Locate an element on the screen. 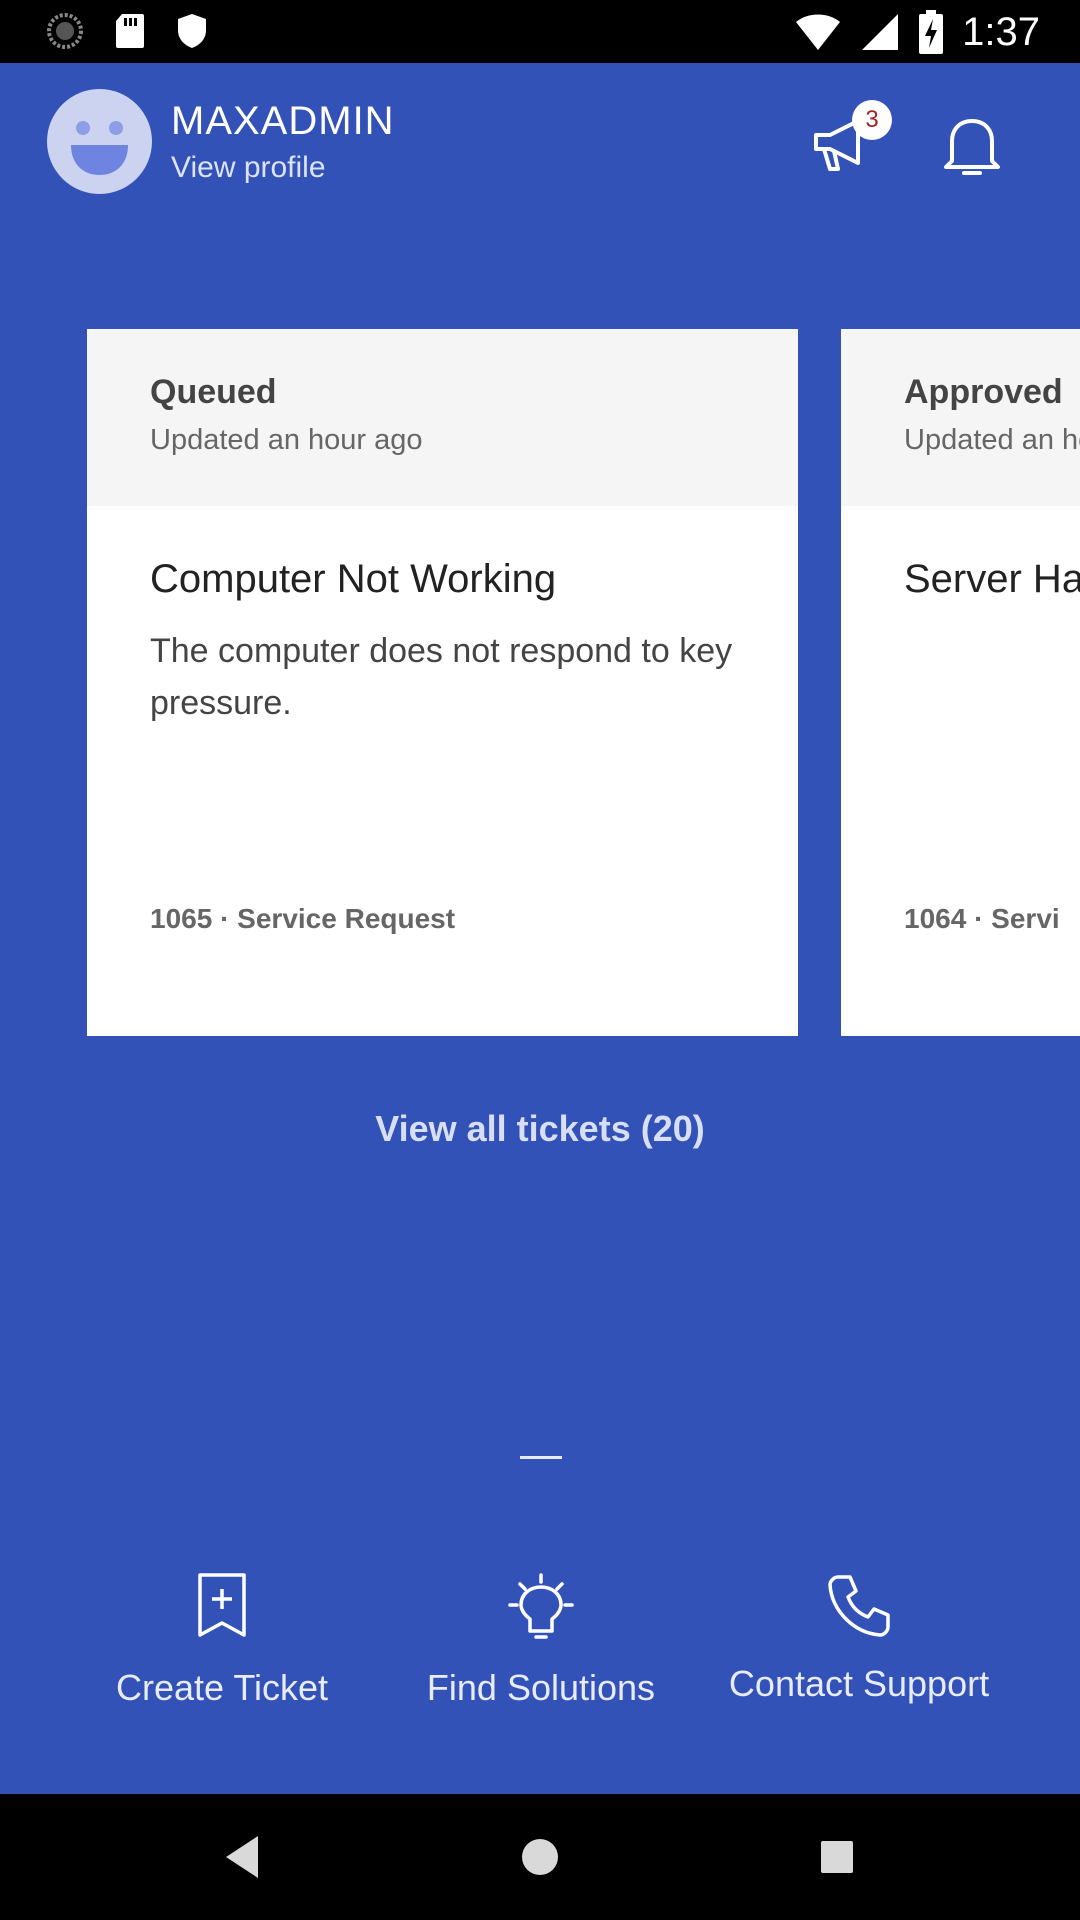 The width and height of the screenshot is (1080, 1920). contact-support-button: Contact Support is located at coordinates (859, 1638).